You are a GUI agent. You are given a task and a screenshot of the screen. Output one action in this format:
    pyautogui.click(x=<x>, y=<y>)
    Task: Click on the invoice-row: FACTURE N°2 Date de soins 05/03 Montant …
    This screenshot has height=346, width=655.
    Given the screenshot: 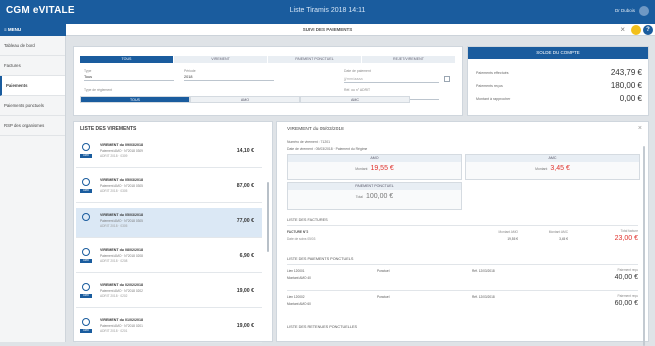 What is the action you would take?
    pyautogui.click(x=462, y=238)
    